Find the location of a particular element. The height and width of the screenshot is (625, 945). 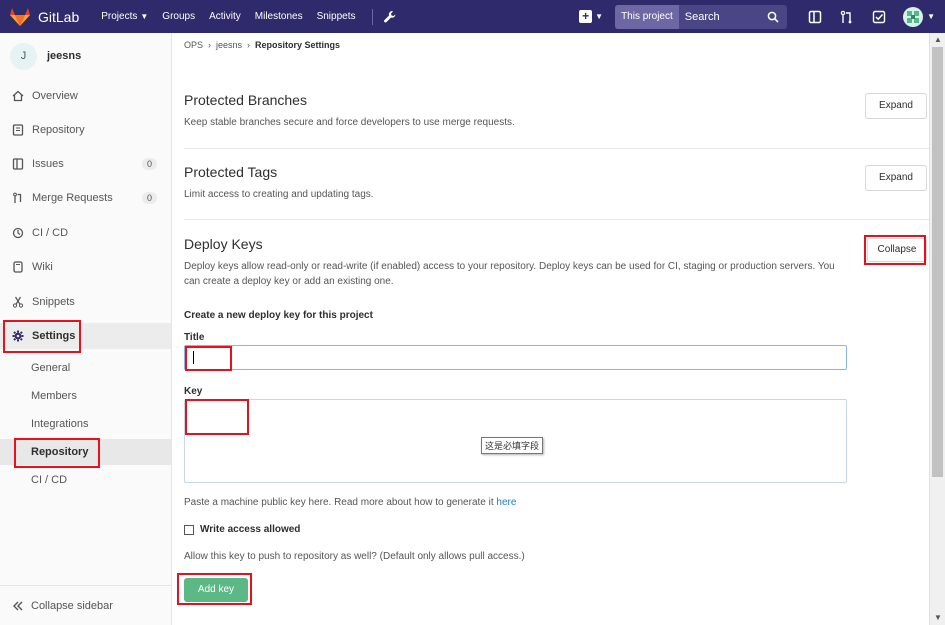

key-textarea: 这是必填字段 is located at coordinates (515, 441).